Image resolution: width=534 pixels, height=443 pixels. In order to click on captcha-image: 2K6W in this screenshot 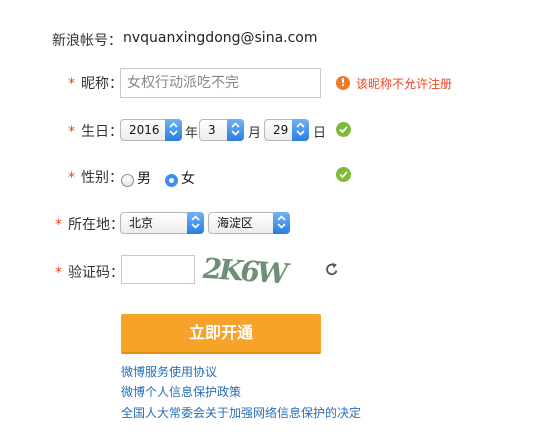, I will do `click(250, 271)`.